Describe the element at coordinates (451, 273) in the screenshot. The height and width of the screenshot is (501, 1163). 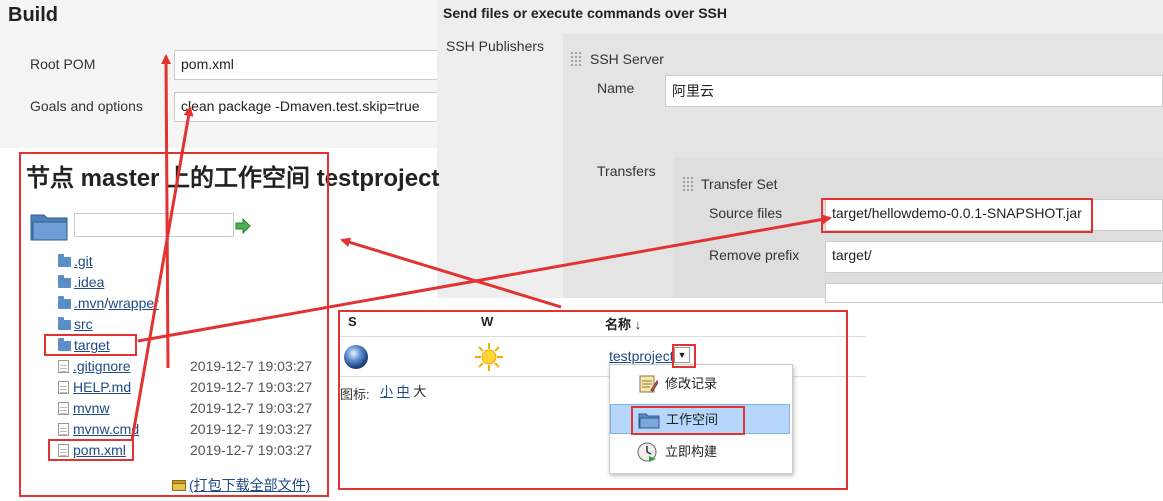
I see `arrow-joblist-to-workspace` at that location.